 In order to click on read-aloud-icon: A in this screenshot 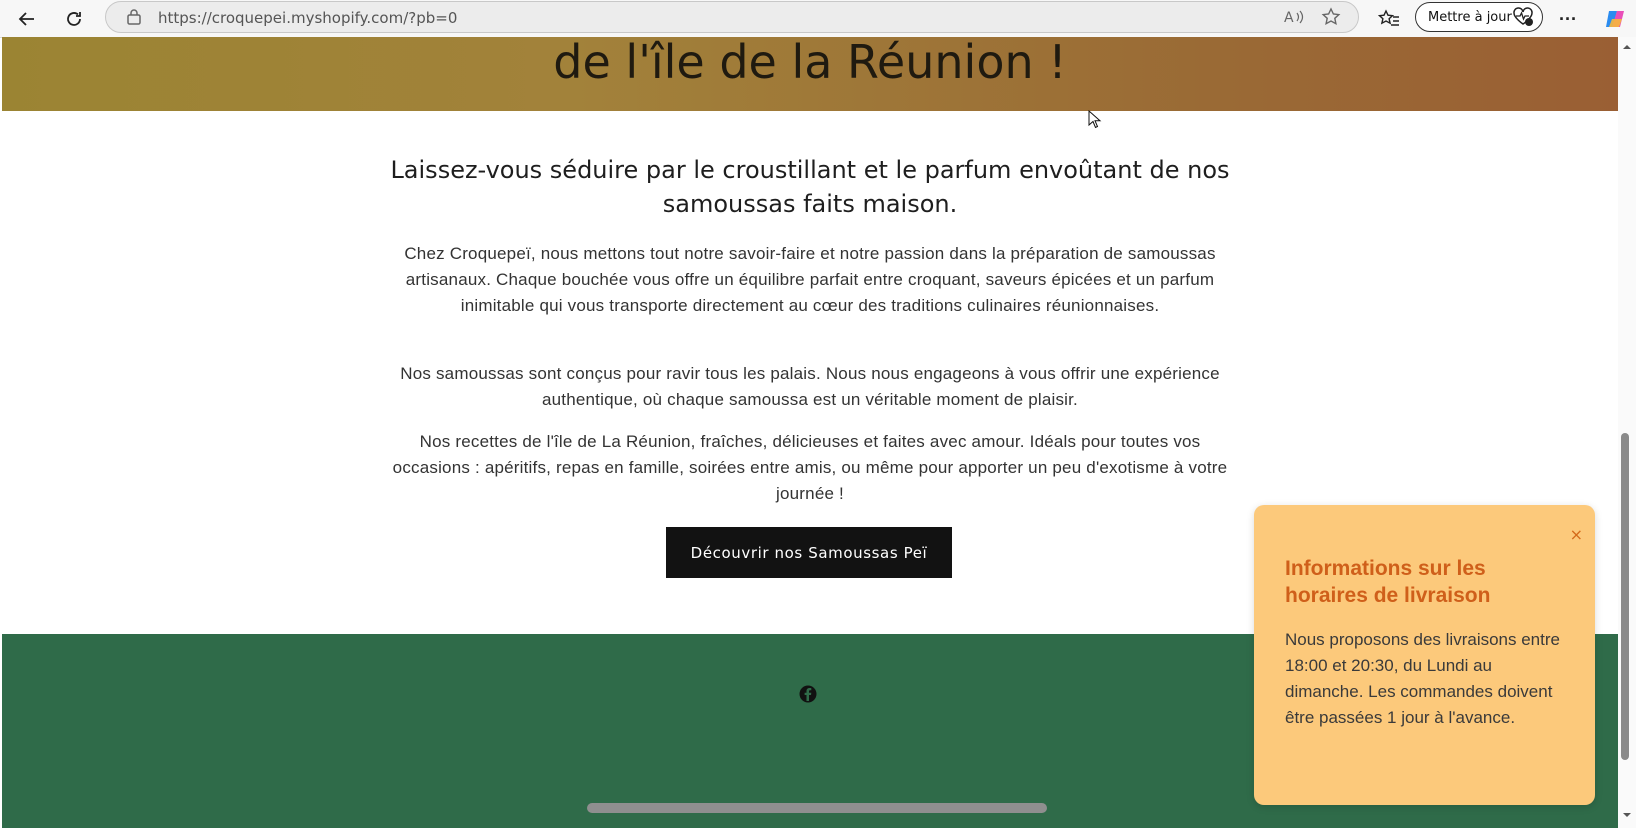, I will do `click(1294, 17)`.